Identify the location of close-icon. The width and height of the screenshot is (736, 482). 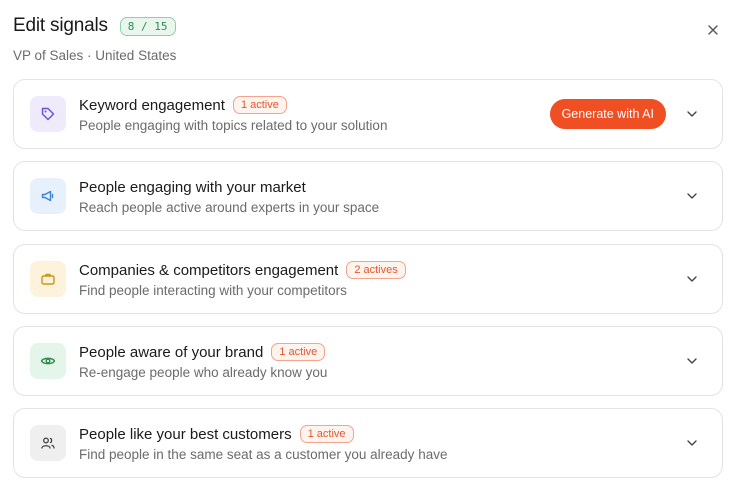
(713, 30).